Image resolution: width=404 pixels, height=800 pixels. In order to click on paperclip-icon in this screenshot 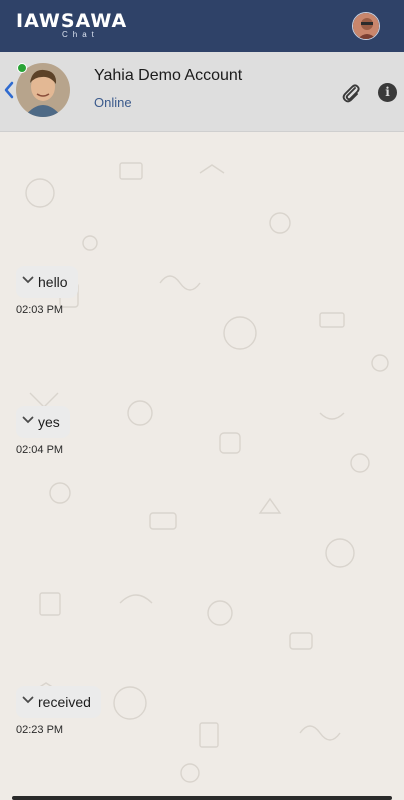, I will do `click(351, 93)`.